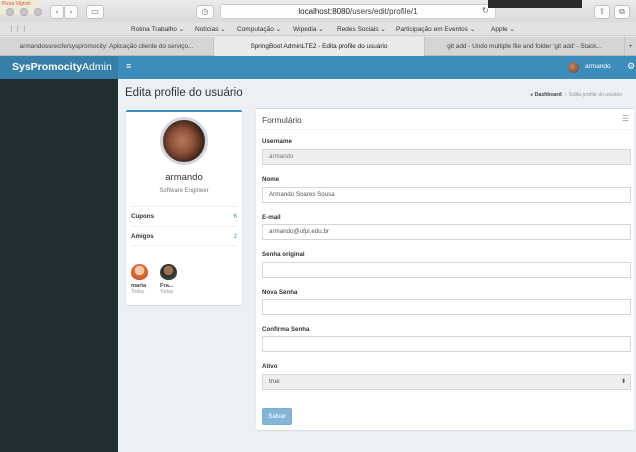 The height and width of the screenshot is (452, 636). Describe the element at coordinates (71, 12) in the screenshot. I see `forward-icon: ›` at that location.